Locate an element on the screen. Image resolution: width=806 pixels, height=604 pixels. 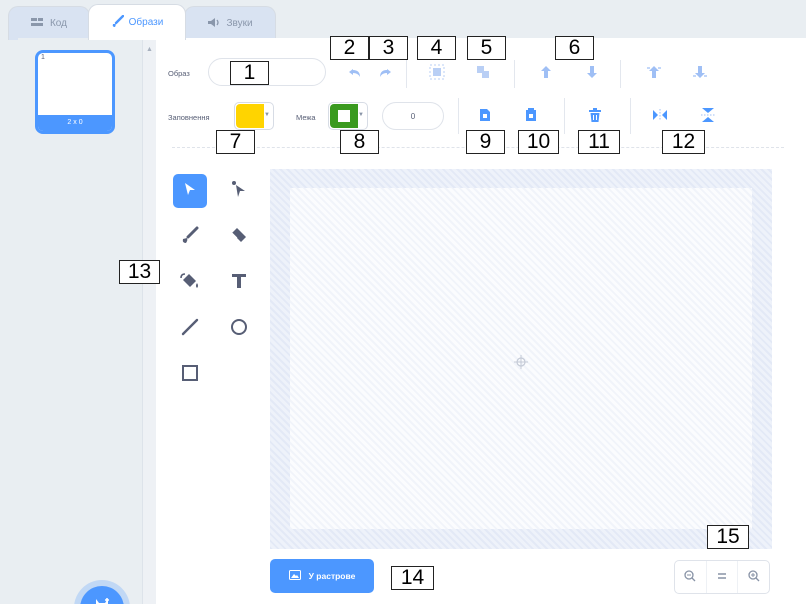
circle-icon is located at coordinates (239, 329).